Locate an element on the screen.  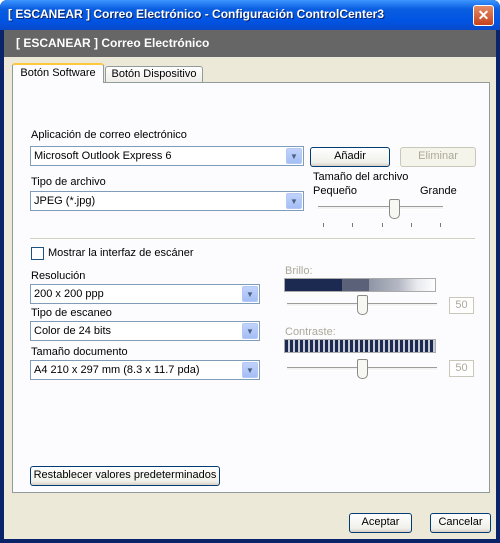
header-banner: [ ESCANEAR ] Correo Electrónico is located at coordinates (250, 43).